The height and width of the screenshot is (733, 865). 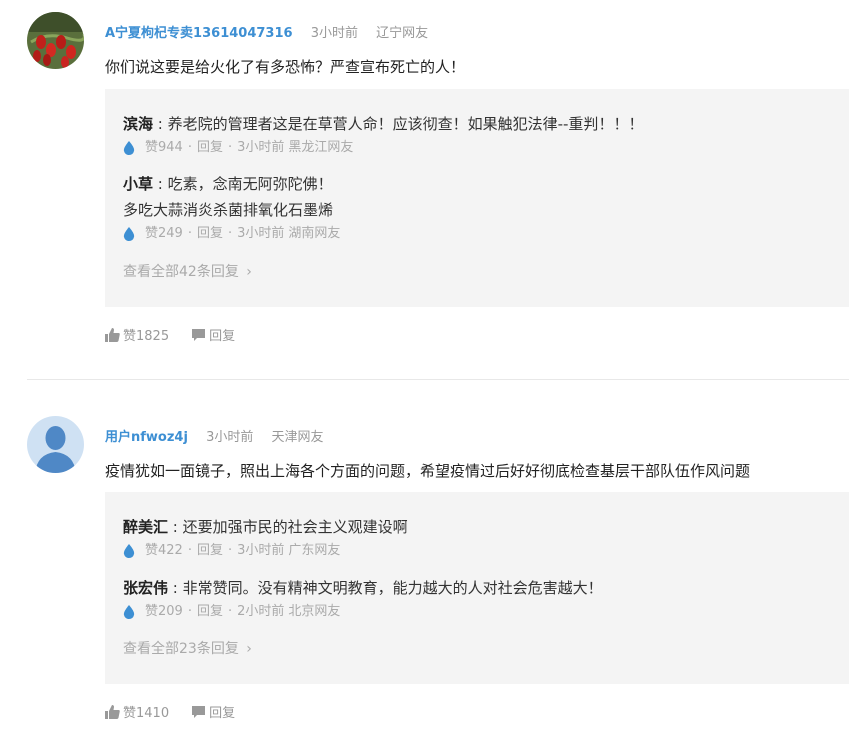 What do you see at coordinates (146, 713) in the screenshot?
I see `like-count: 赞1410` at bounding box center [146, 713].